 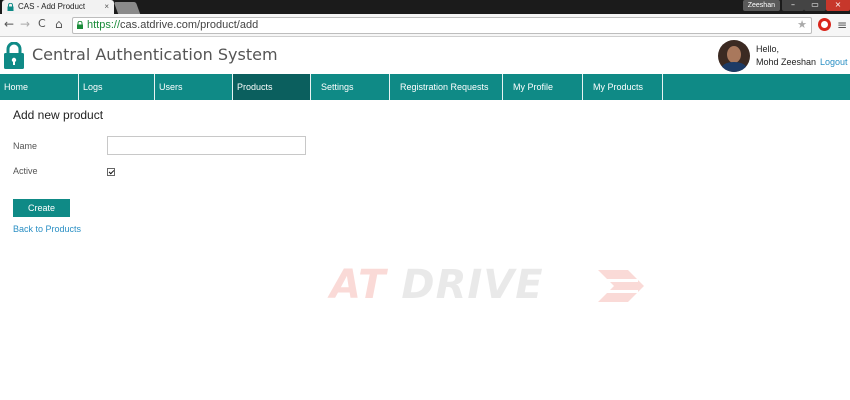 I want to click on maximize-icon: ▭, so click(x=815, y=5).